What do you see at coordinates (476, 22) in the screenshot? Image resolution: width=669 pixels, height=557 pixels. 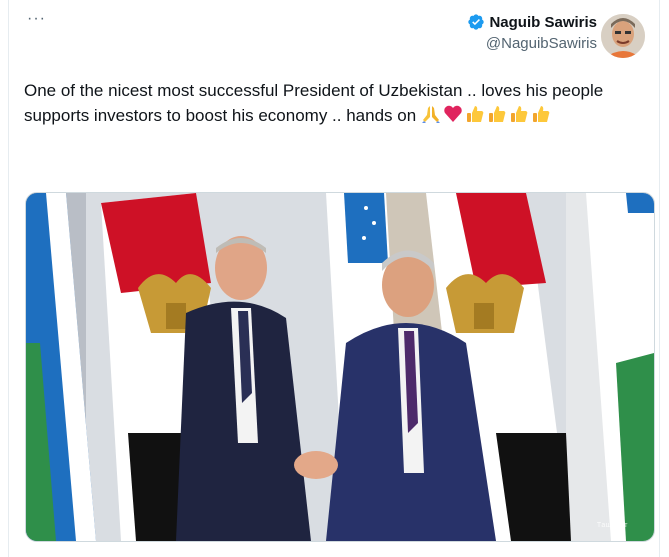 I see `verified-badge-icon` at bounding box center [476, 22].